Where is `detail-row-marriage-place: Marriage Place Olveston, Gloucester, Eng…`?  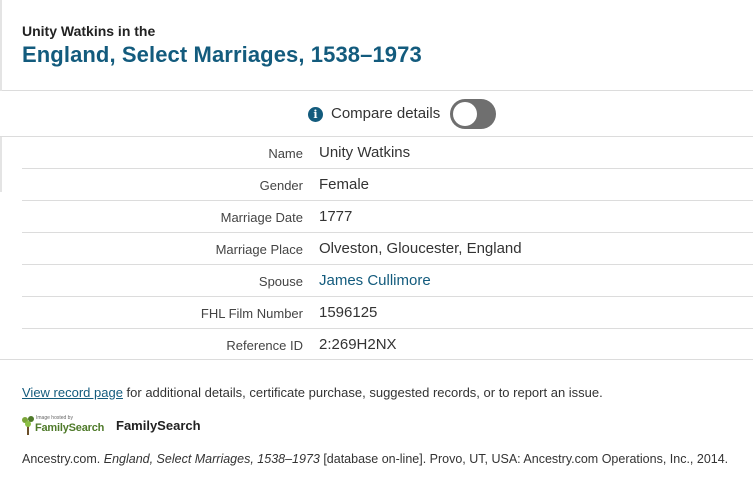
detail-row-marriage-place: Marriage Place Olveston, Gloucester, Eng… is located at coordinates (387, 249).